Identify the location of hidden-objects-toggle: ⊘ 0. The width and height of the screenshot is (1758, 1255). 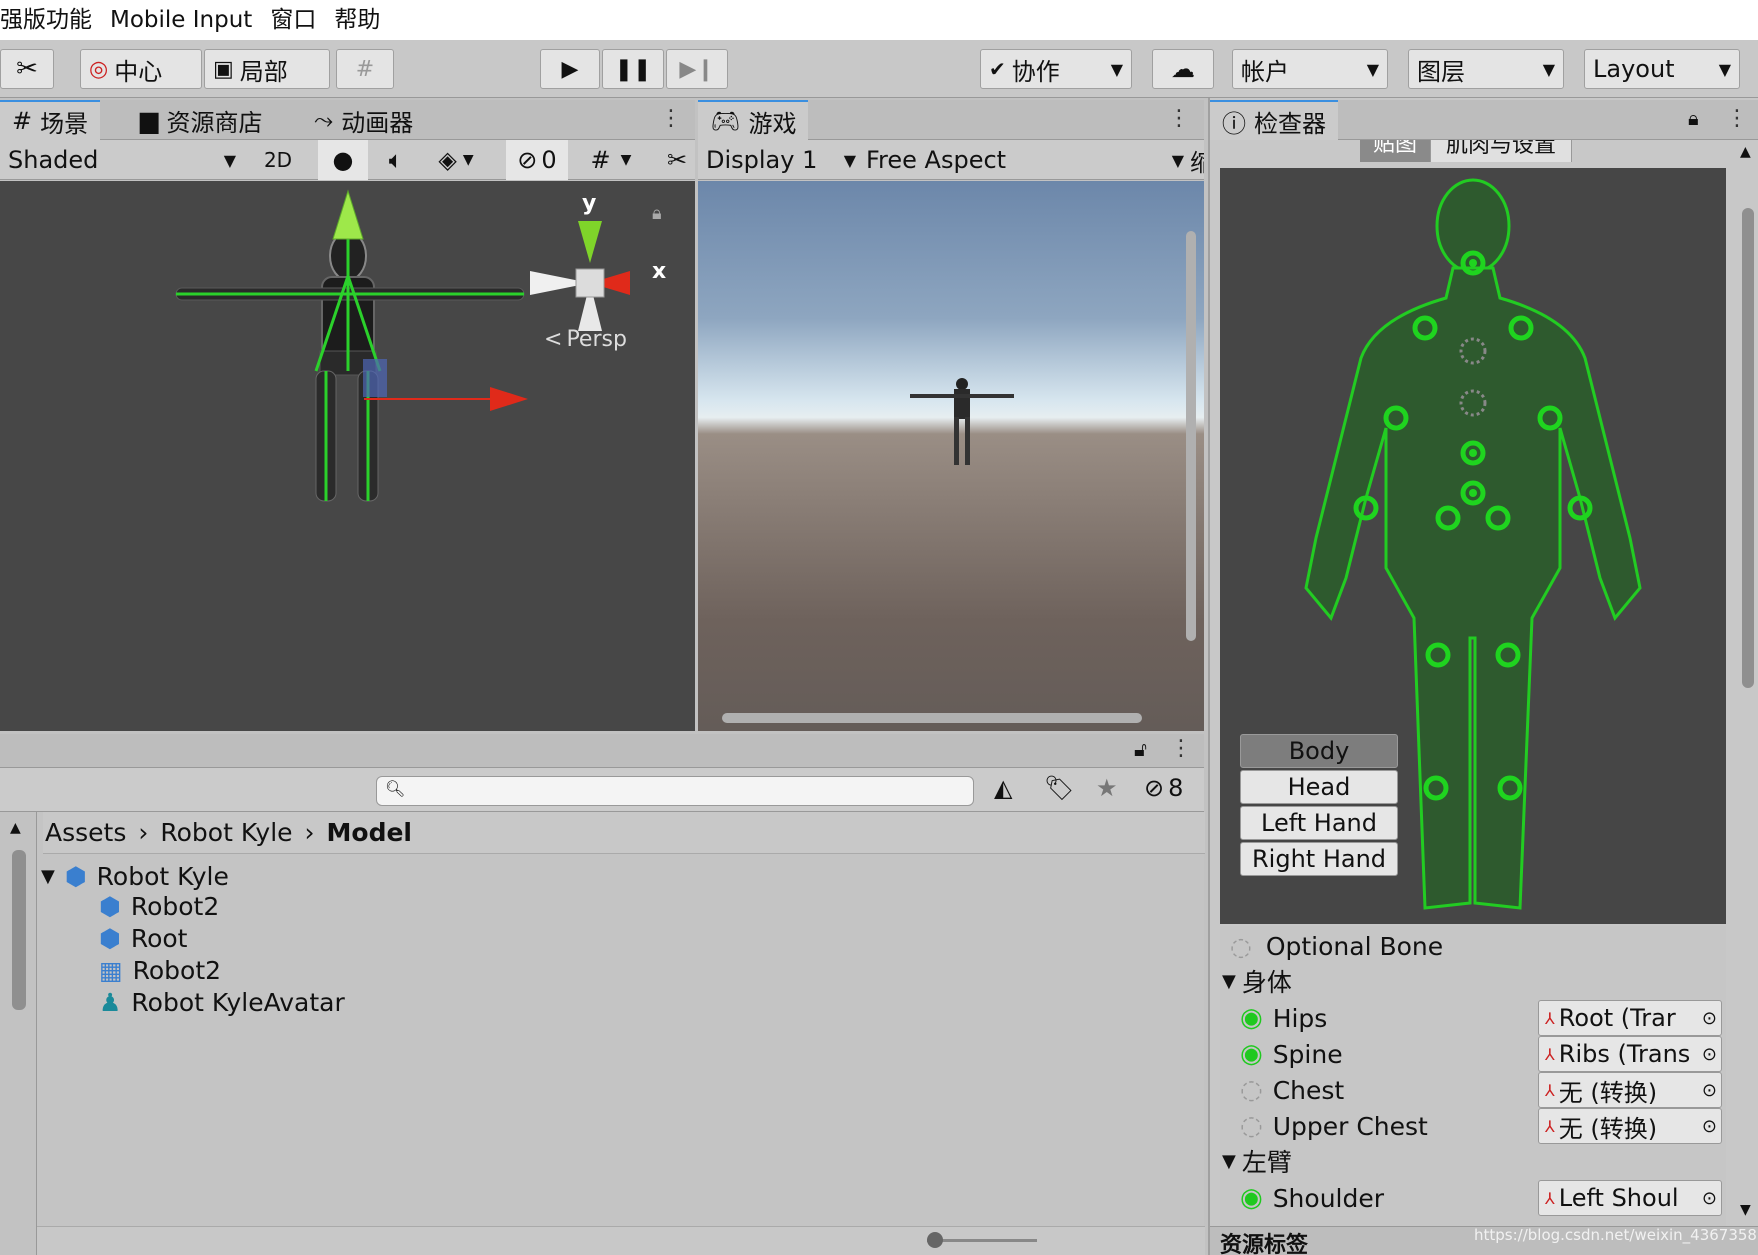
(537, 160).